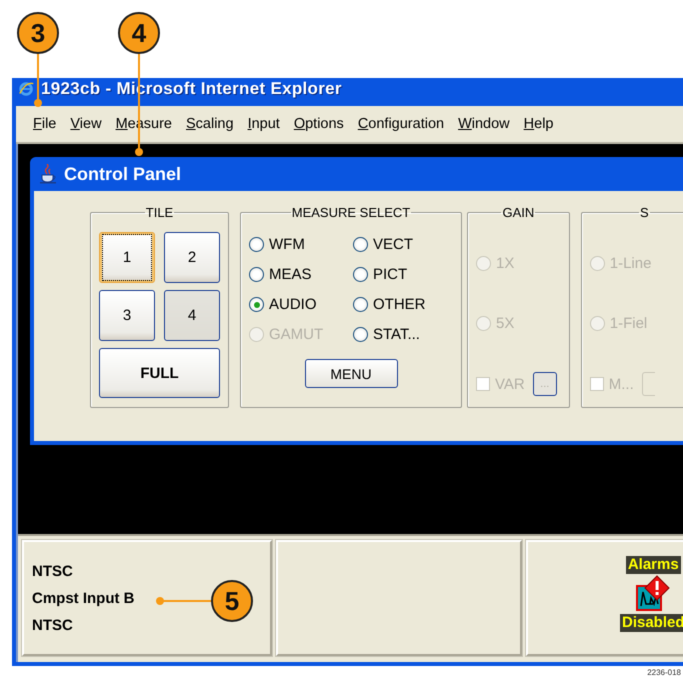 The image size is (683, 679). Describe the element at coordinates (301, 244) in the screenshot. I see `radio-button: WFM` at that location.